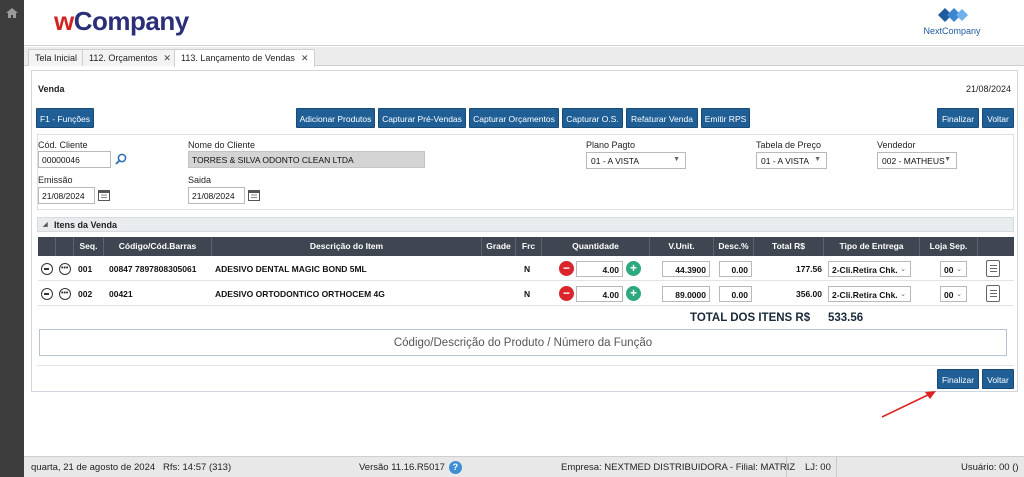 The width and height of the screenshot is (1024, 477). What do you see at coordinates (402, 468) in the screenshot?
I see `version-text: Versão 11.16.R5017` at bounding box center [402, 468].